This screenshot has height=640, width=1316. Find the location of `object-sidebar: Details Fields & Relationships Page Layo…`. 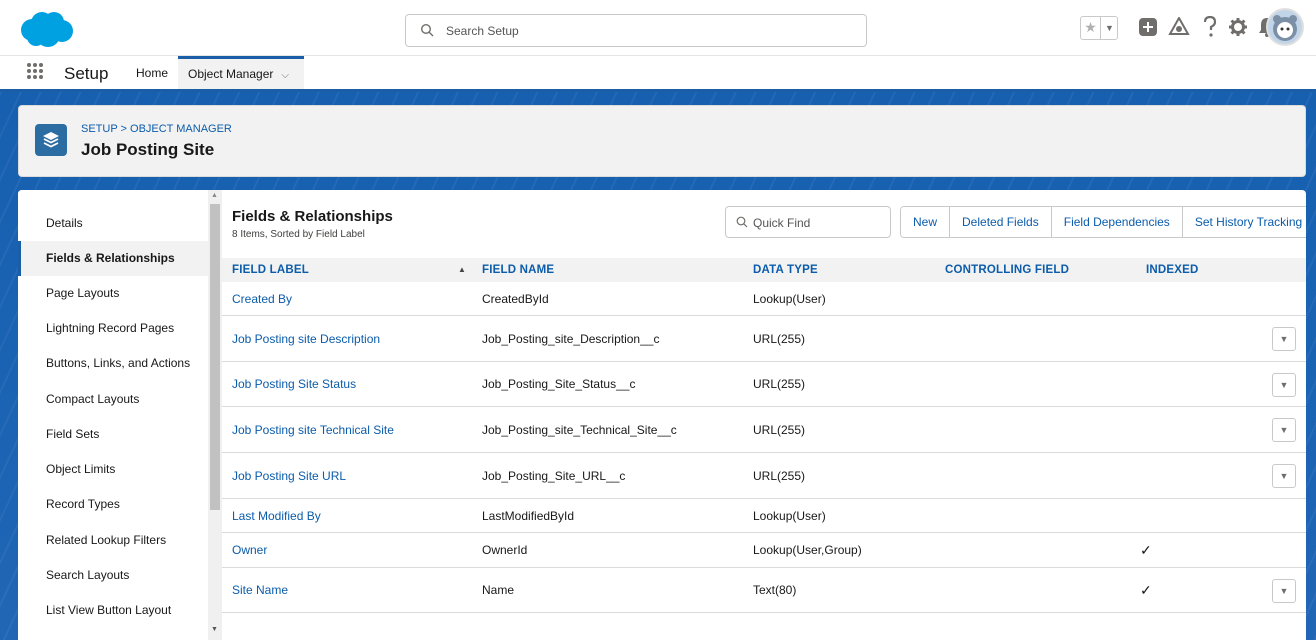

object-sidebar: Details Fields & Relationships Page Layo… is located at coordinates (113, 415).